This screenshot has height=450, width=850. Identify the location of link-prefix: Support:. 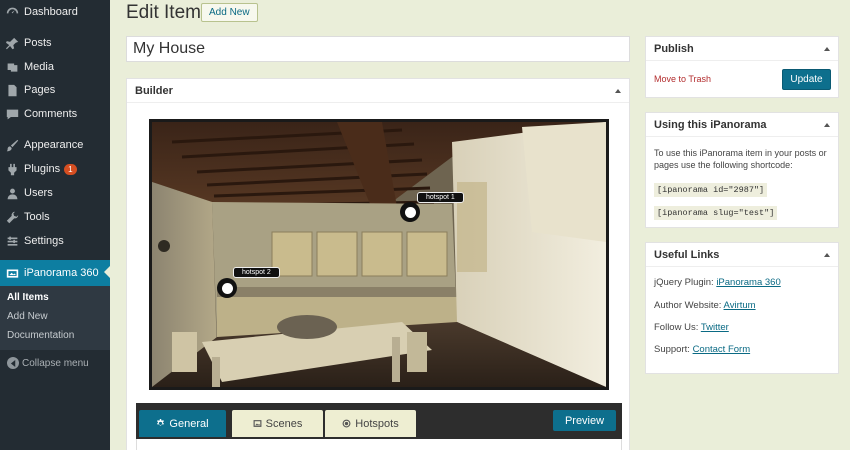
(672, 349).